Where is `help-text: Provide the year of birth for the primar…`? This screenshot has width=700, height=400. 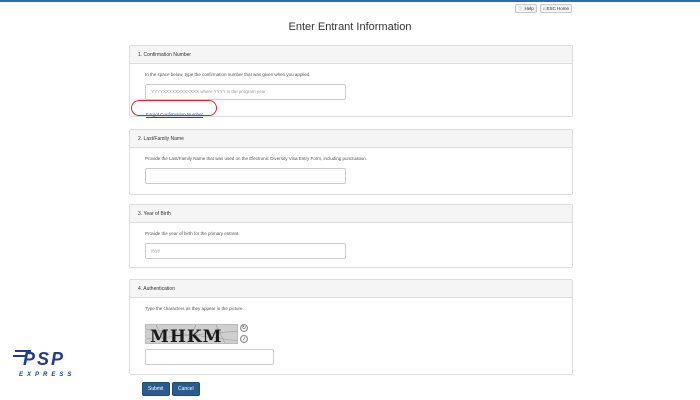 help-text: Provide the year of birth for the primar… is located at coordinates (192, 233).